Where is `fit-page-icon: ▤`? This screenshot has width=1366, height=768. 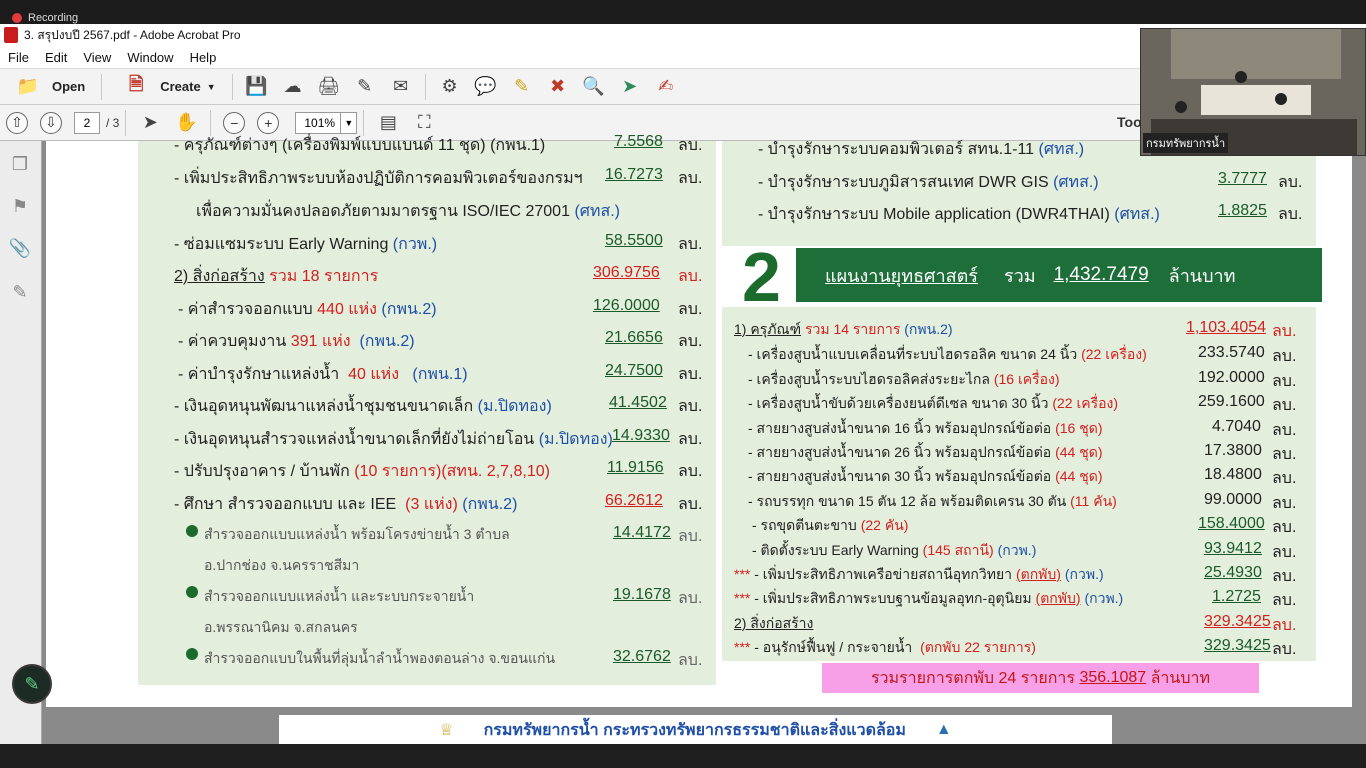
fit-page-icon: ▤ is located at coordinates (388, 123).